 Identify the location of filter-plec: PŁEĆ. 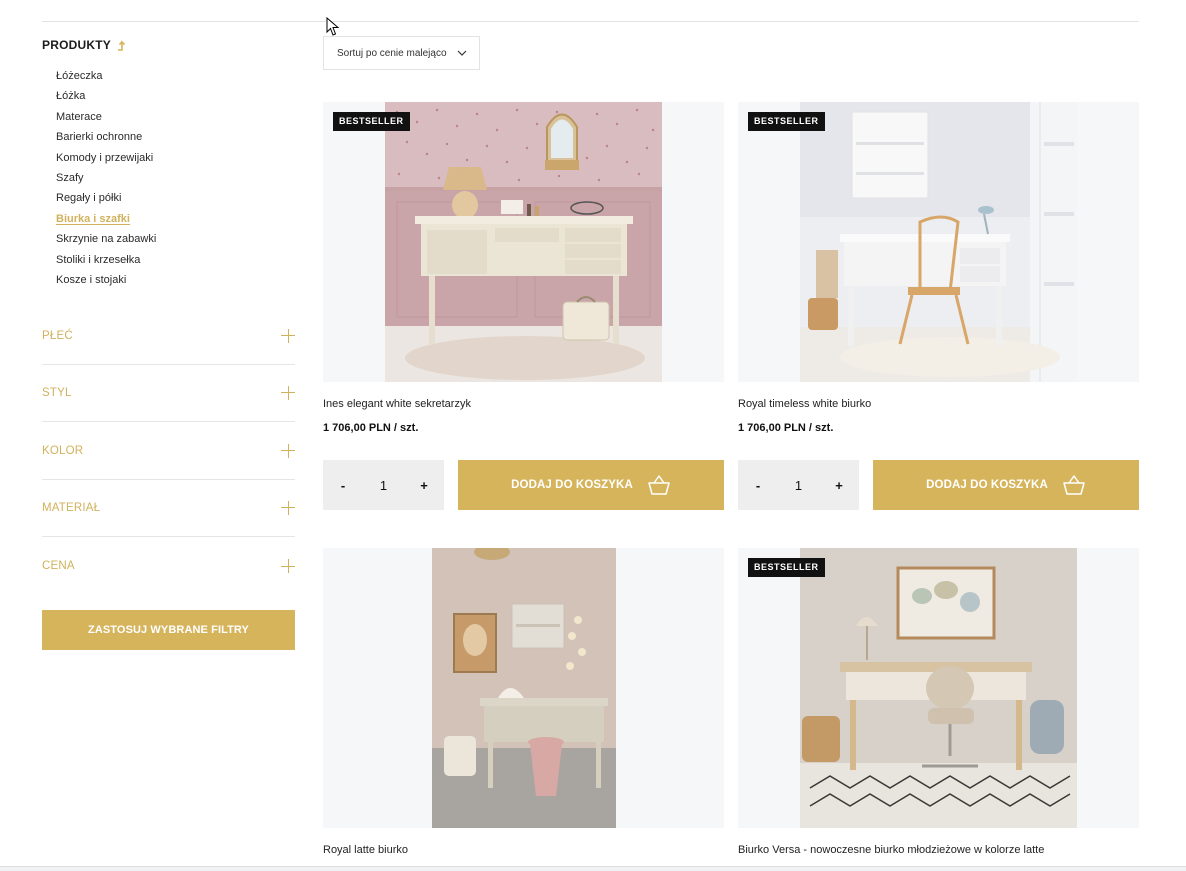
(168, 336).